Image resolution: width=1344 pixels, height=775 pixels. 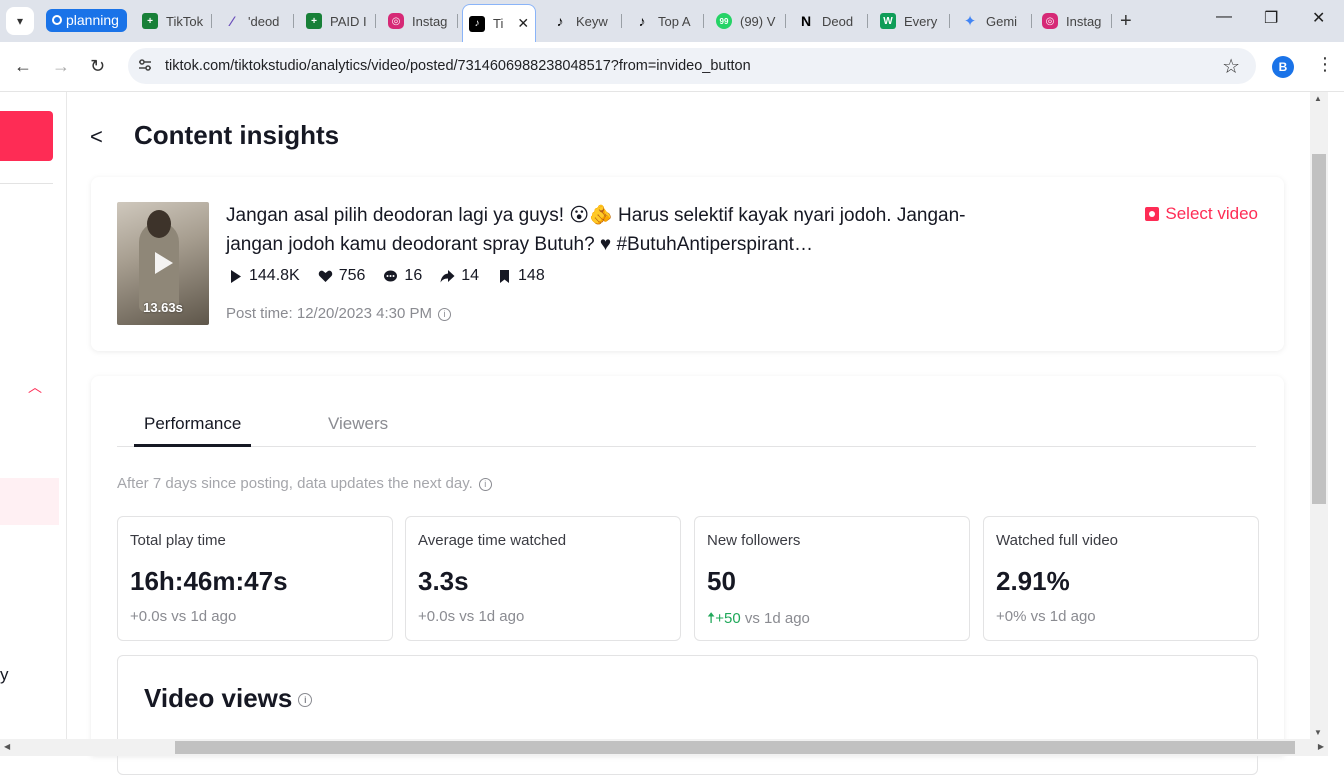 I want to click on video-thumbnail: 13.63s, so click(x=163, y=263).